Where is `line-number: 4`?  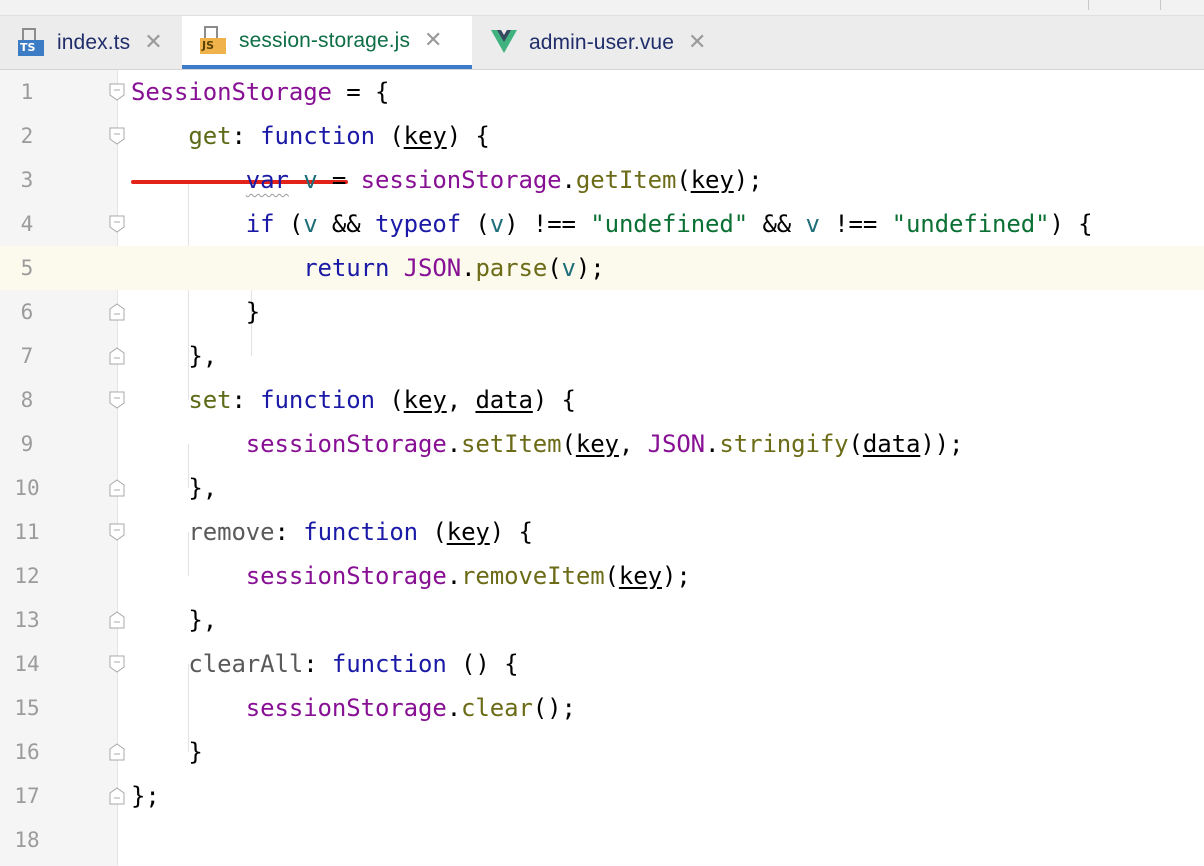 line-number: 4 is located at coordinates (27, 224).